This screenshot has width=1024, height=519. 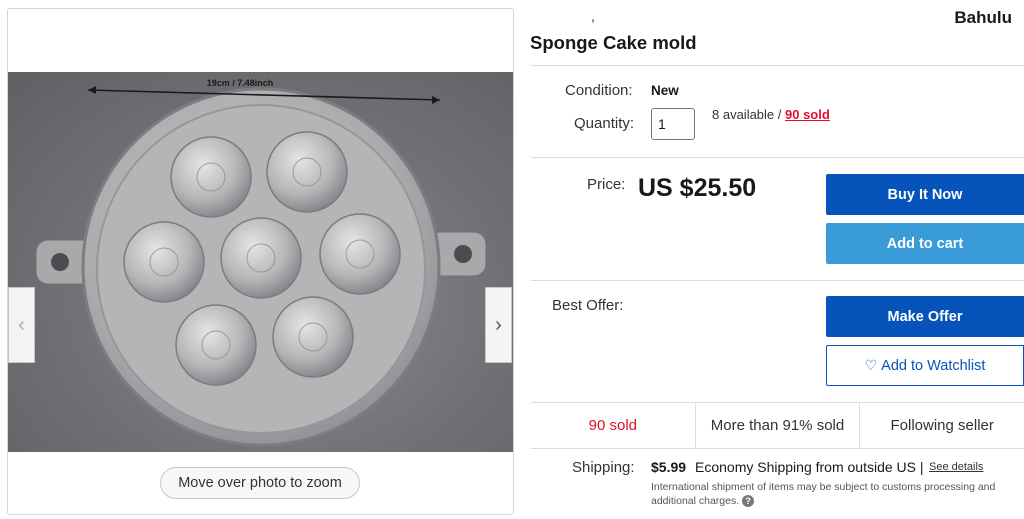 I want to click on help-icon: ?, so click(x=748, y=501).